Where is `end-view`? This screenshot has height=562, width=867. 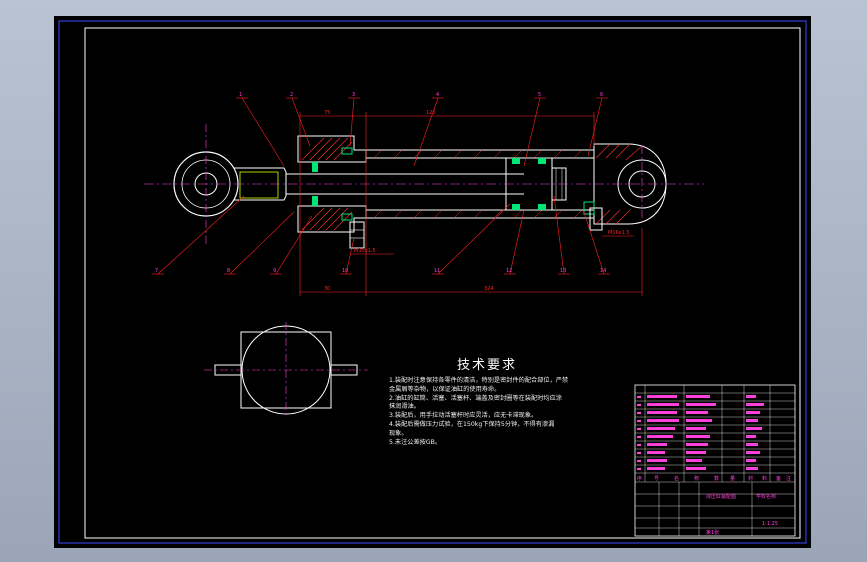
end-view is located at coordinates (286, 370).